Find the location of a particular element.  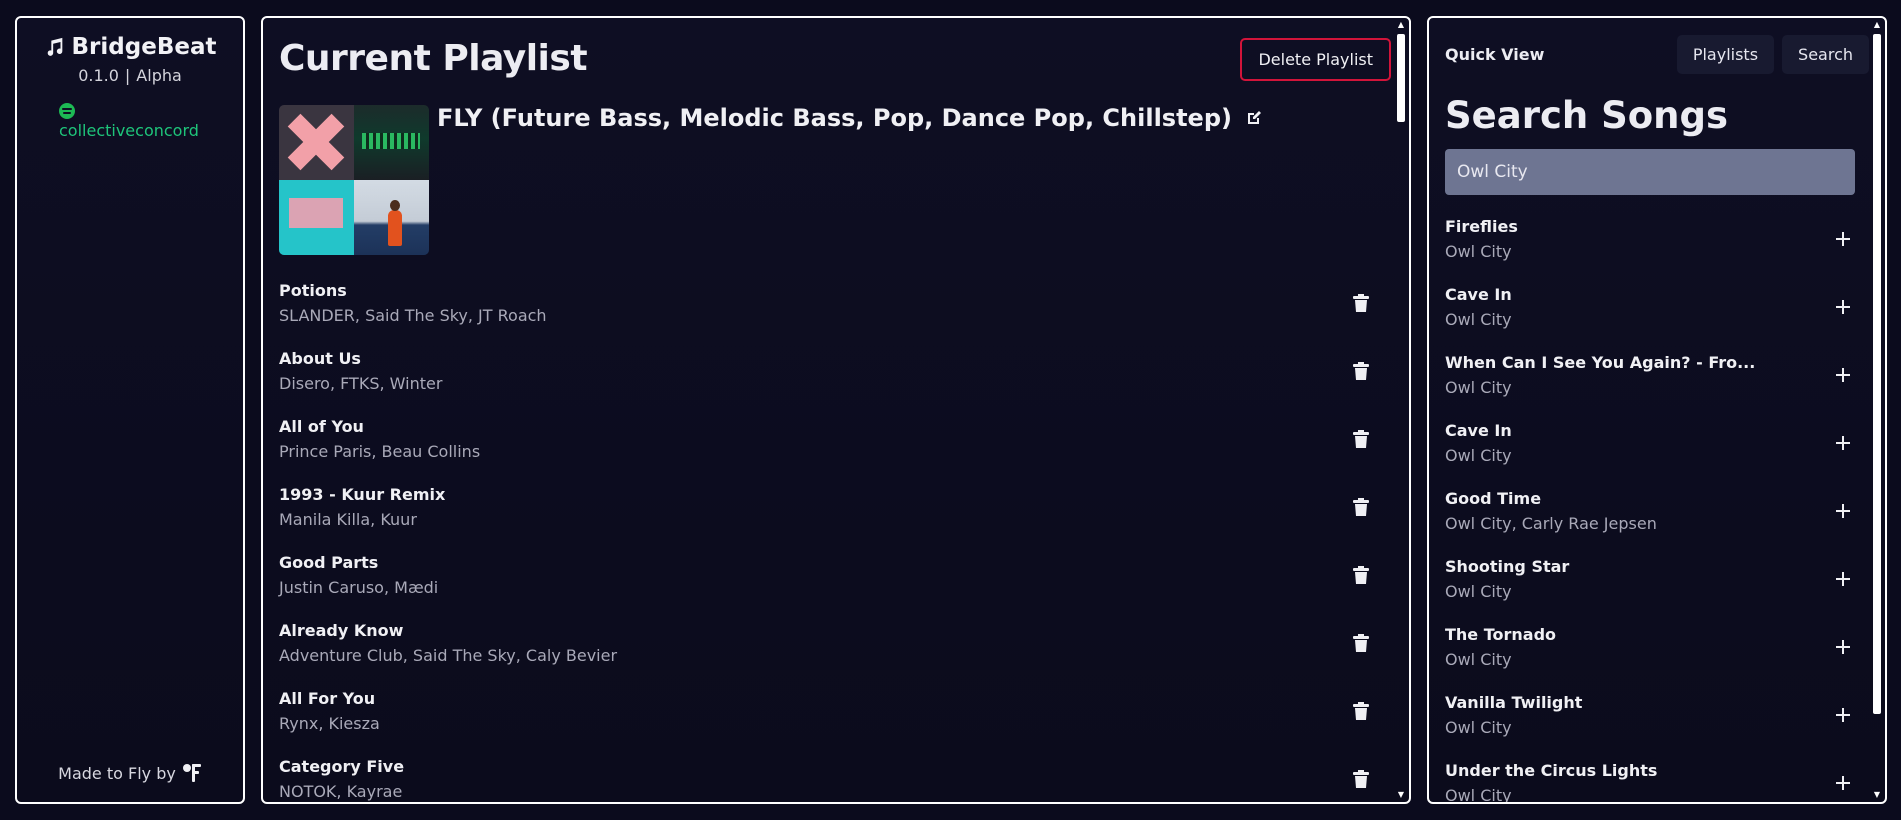

song-text: Category Five NOTOK, Kayrae is located at coordinates (816, 779).